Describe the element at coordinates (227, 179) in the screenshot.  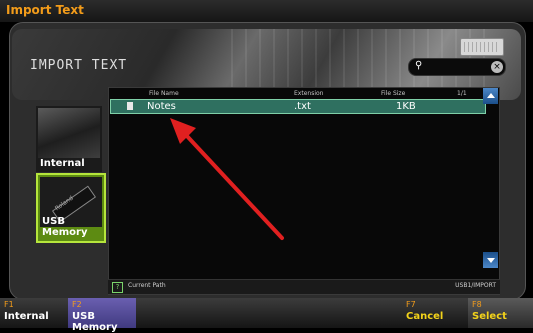
I see `annotation-arrow-icon` at that location.